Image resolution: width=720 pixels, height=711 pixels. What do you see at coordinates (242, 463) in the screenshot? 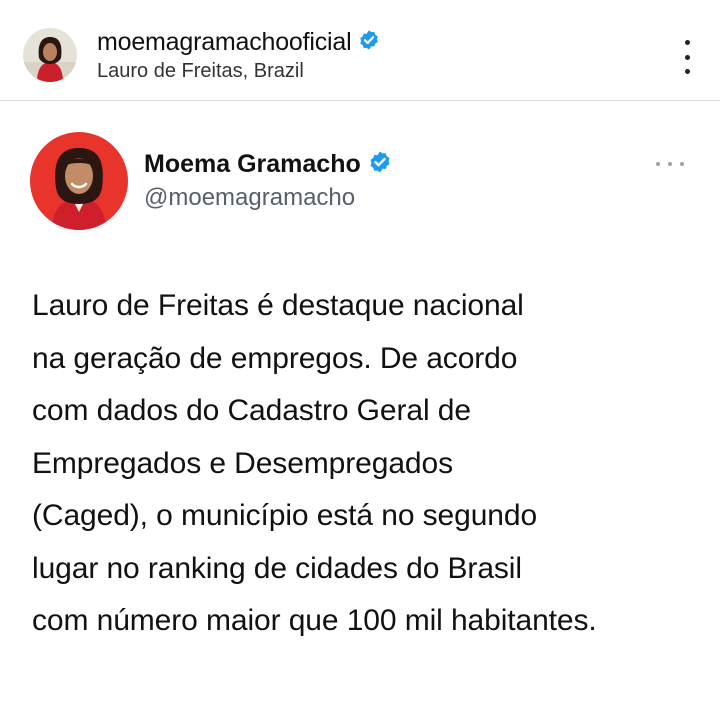
I see `tweet-text-line: Empregados e Desempregados` at bounding box center [242, 463].